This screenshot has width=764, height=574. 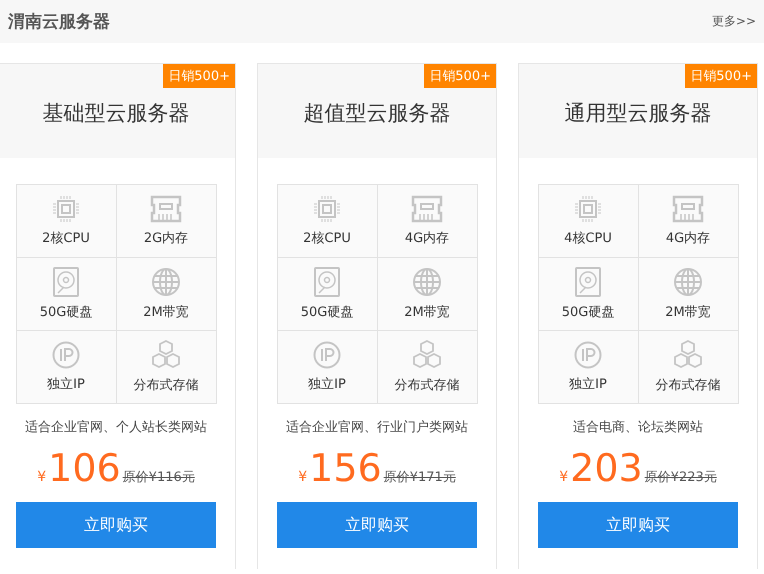 I want to click on price: 156, so click(x=345, y=468).